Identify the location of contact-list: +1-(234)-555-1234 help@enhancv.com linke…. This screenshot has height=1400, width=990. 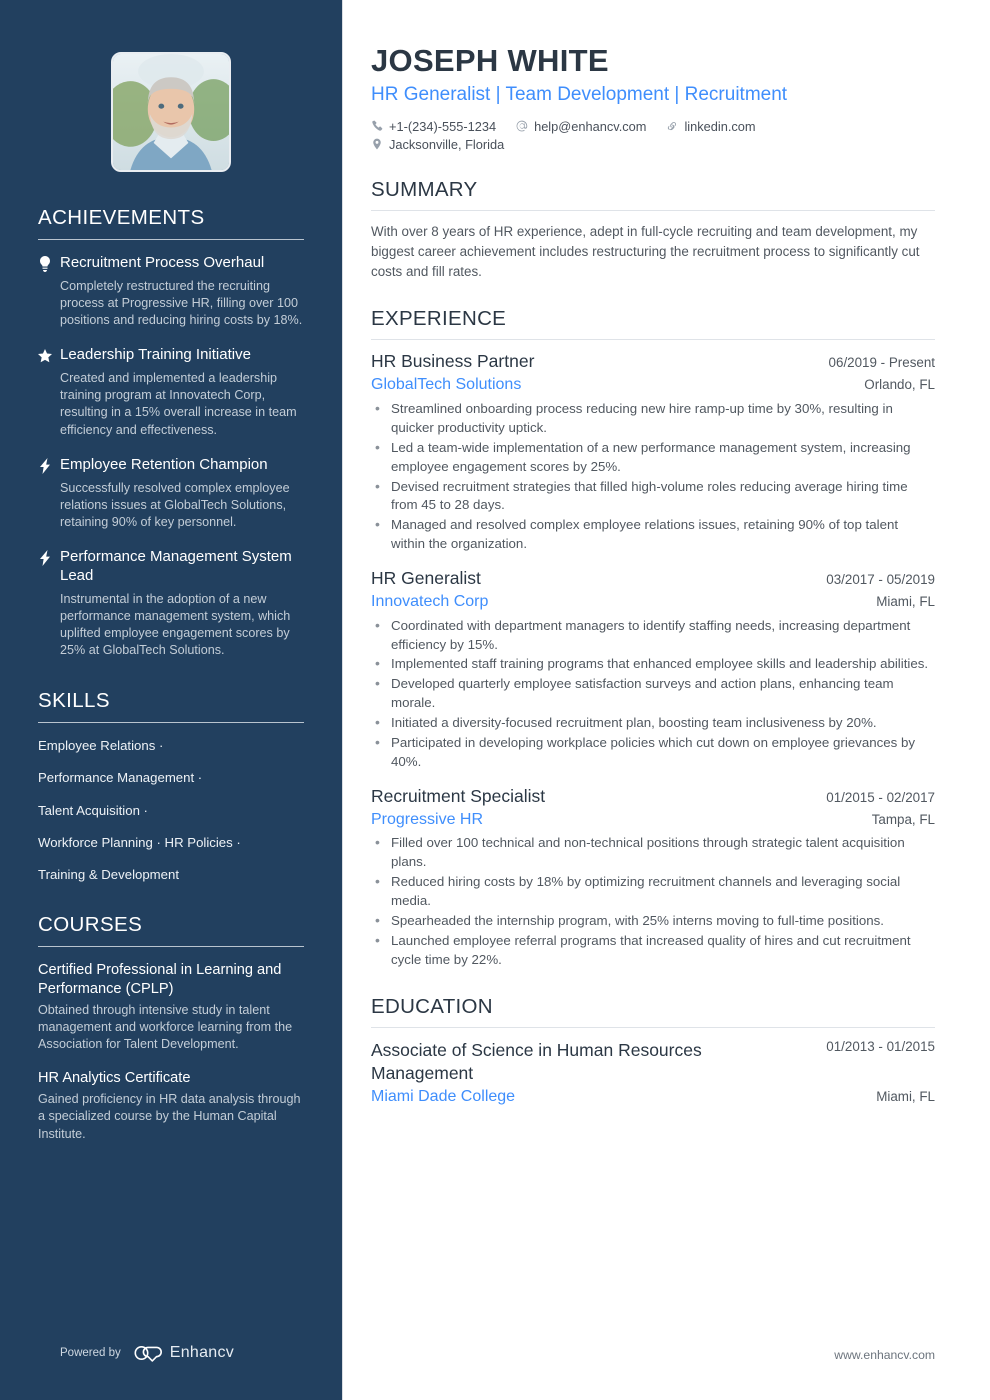
(591, 135).